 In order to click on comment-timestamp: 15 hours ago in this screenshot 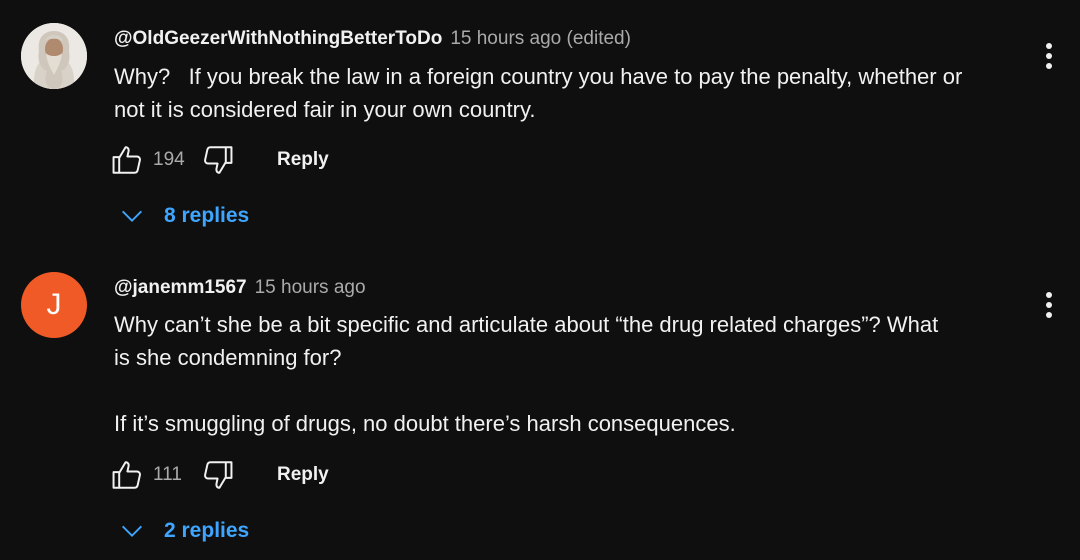, I will do `click(310, 287)`.